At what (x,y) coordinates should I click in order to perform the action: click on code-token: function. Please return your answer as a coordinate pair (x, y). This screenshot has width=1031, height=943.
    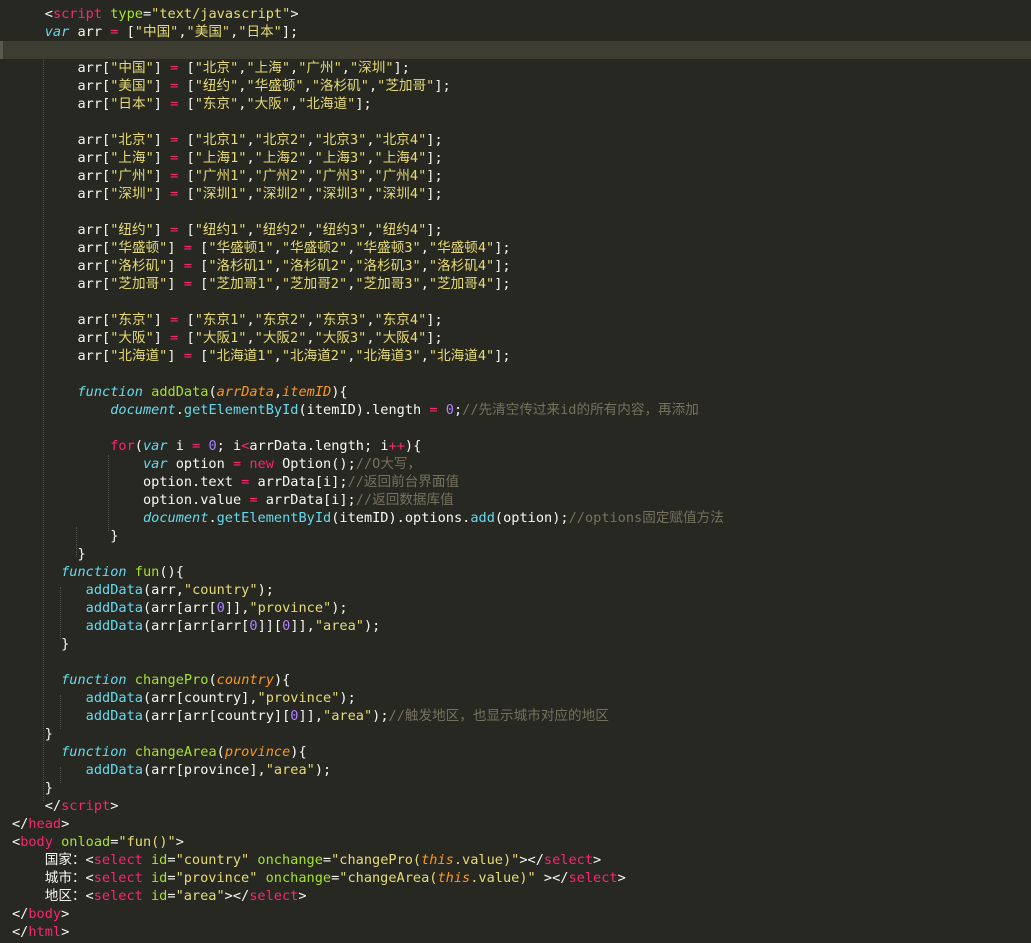
    Looking at the image, I should click on (94, 752).